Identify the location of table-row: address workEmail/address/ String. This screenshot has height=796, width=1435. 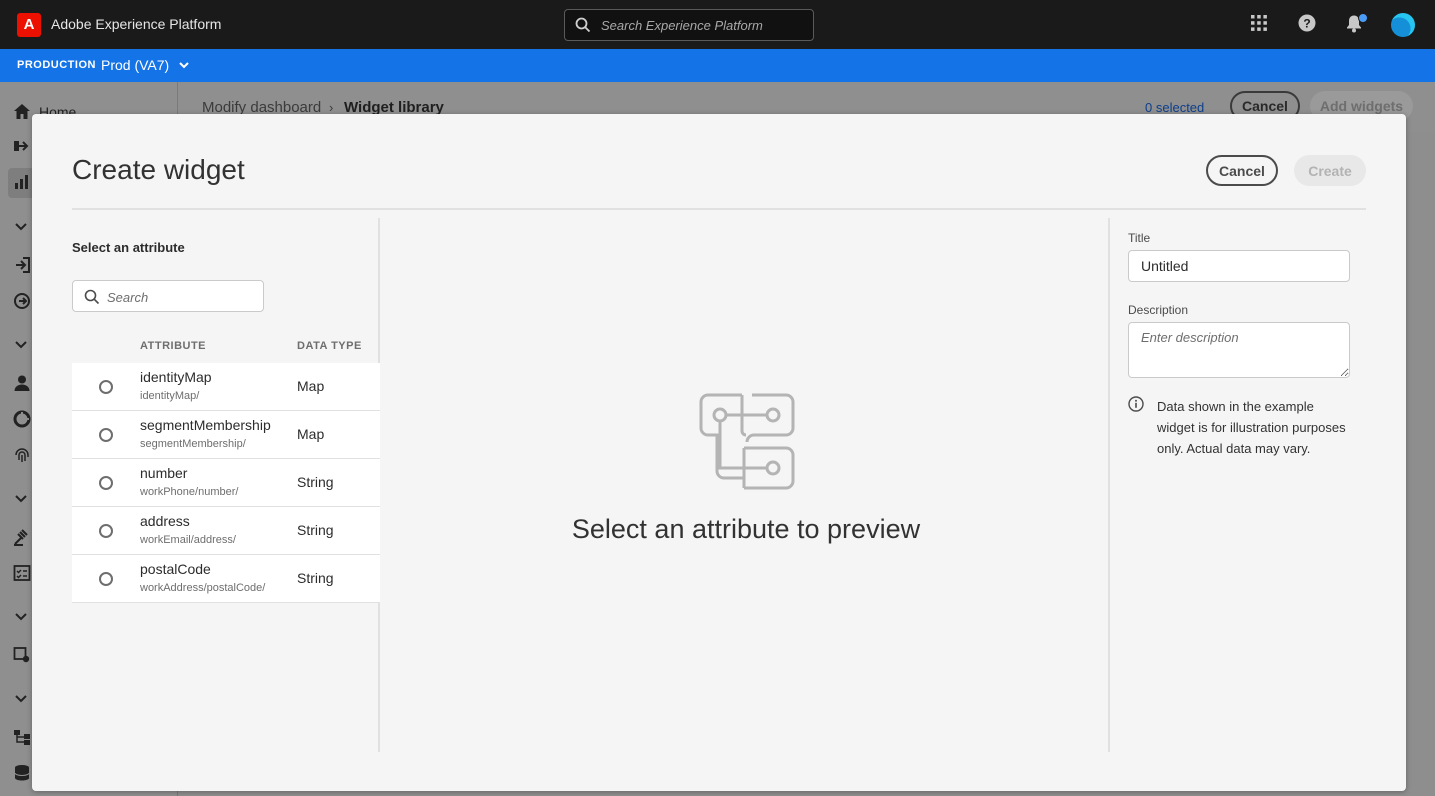
(226, 531).